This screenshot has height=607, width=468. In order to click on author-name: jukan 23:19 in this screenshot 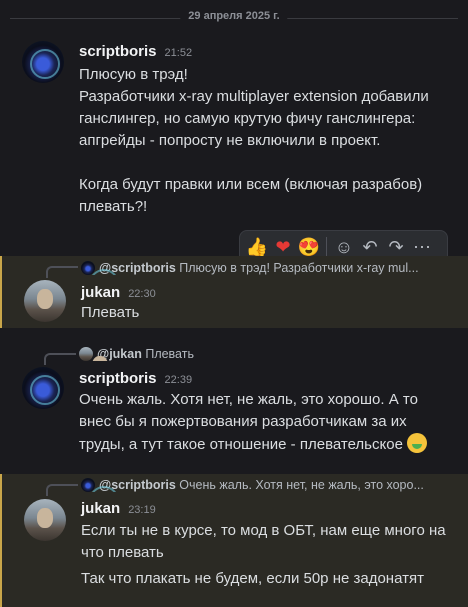, I will do `click(118, 508)`.